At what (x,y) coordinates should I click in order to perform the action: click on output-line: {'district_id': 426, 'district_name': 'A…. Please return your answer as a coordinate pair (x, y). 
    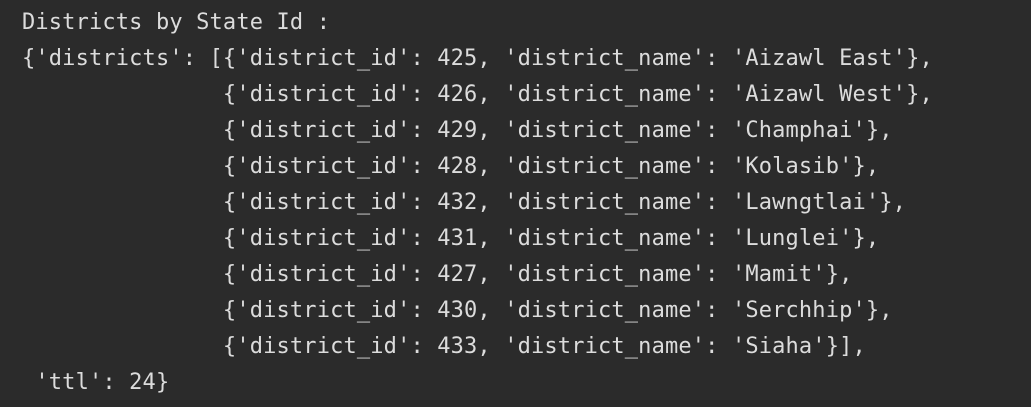
    Looking at the image, I should click on (477, 94).